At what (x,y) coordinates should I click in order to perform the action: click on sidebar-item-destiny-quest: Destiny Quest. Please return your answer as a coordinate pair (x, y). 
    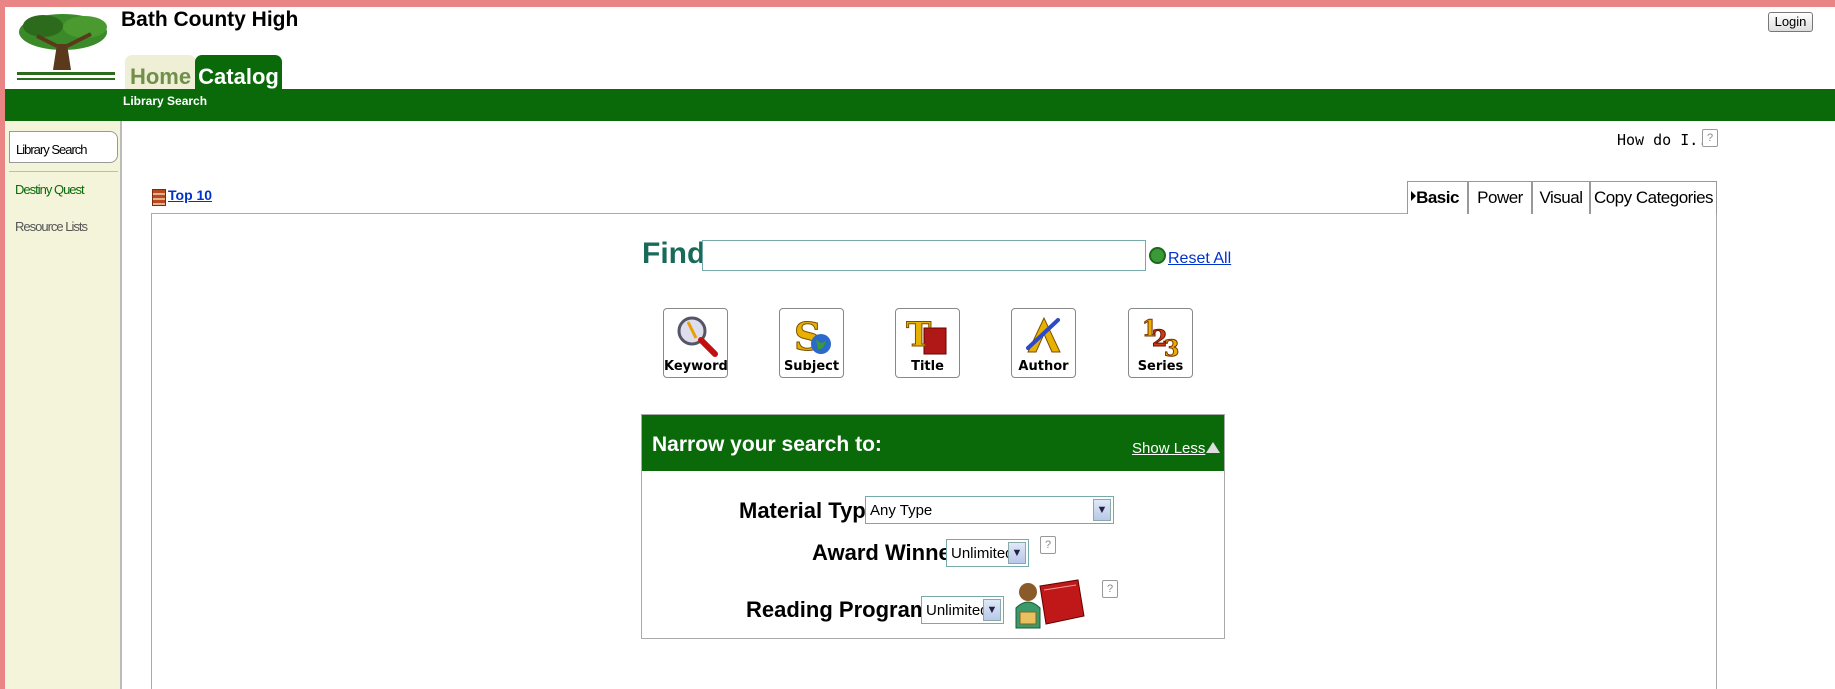
    Looking at the image, I should click on (63, 187).